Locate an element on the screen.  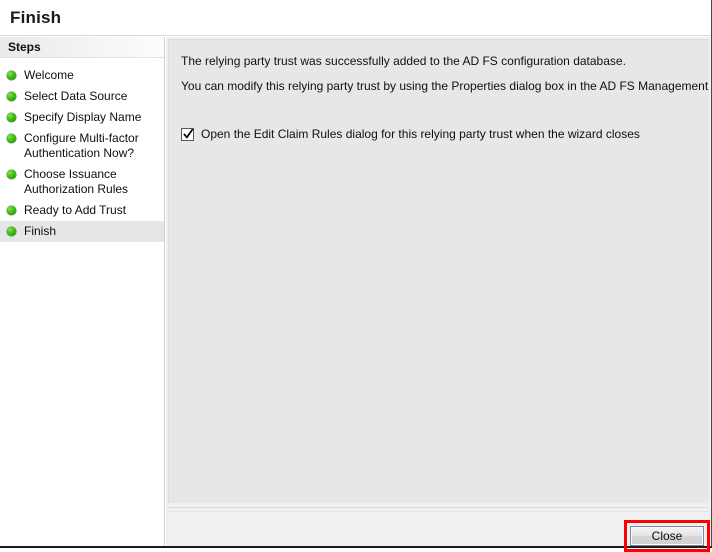
sidebar-item-finish: Finish is located at coordinates (82, 231).